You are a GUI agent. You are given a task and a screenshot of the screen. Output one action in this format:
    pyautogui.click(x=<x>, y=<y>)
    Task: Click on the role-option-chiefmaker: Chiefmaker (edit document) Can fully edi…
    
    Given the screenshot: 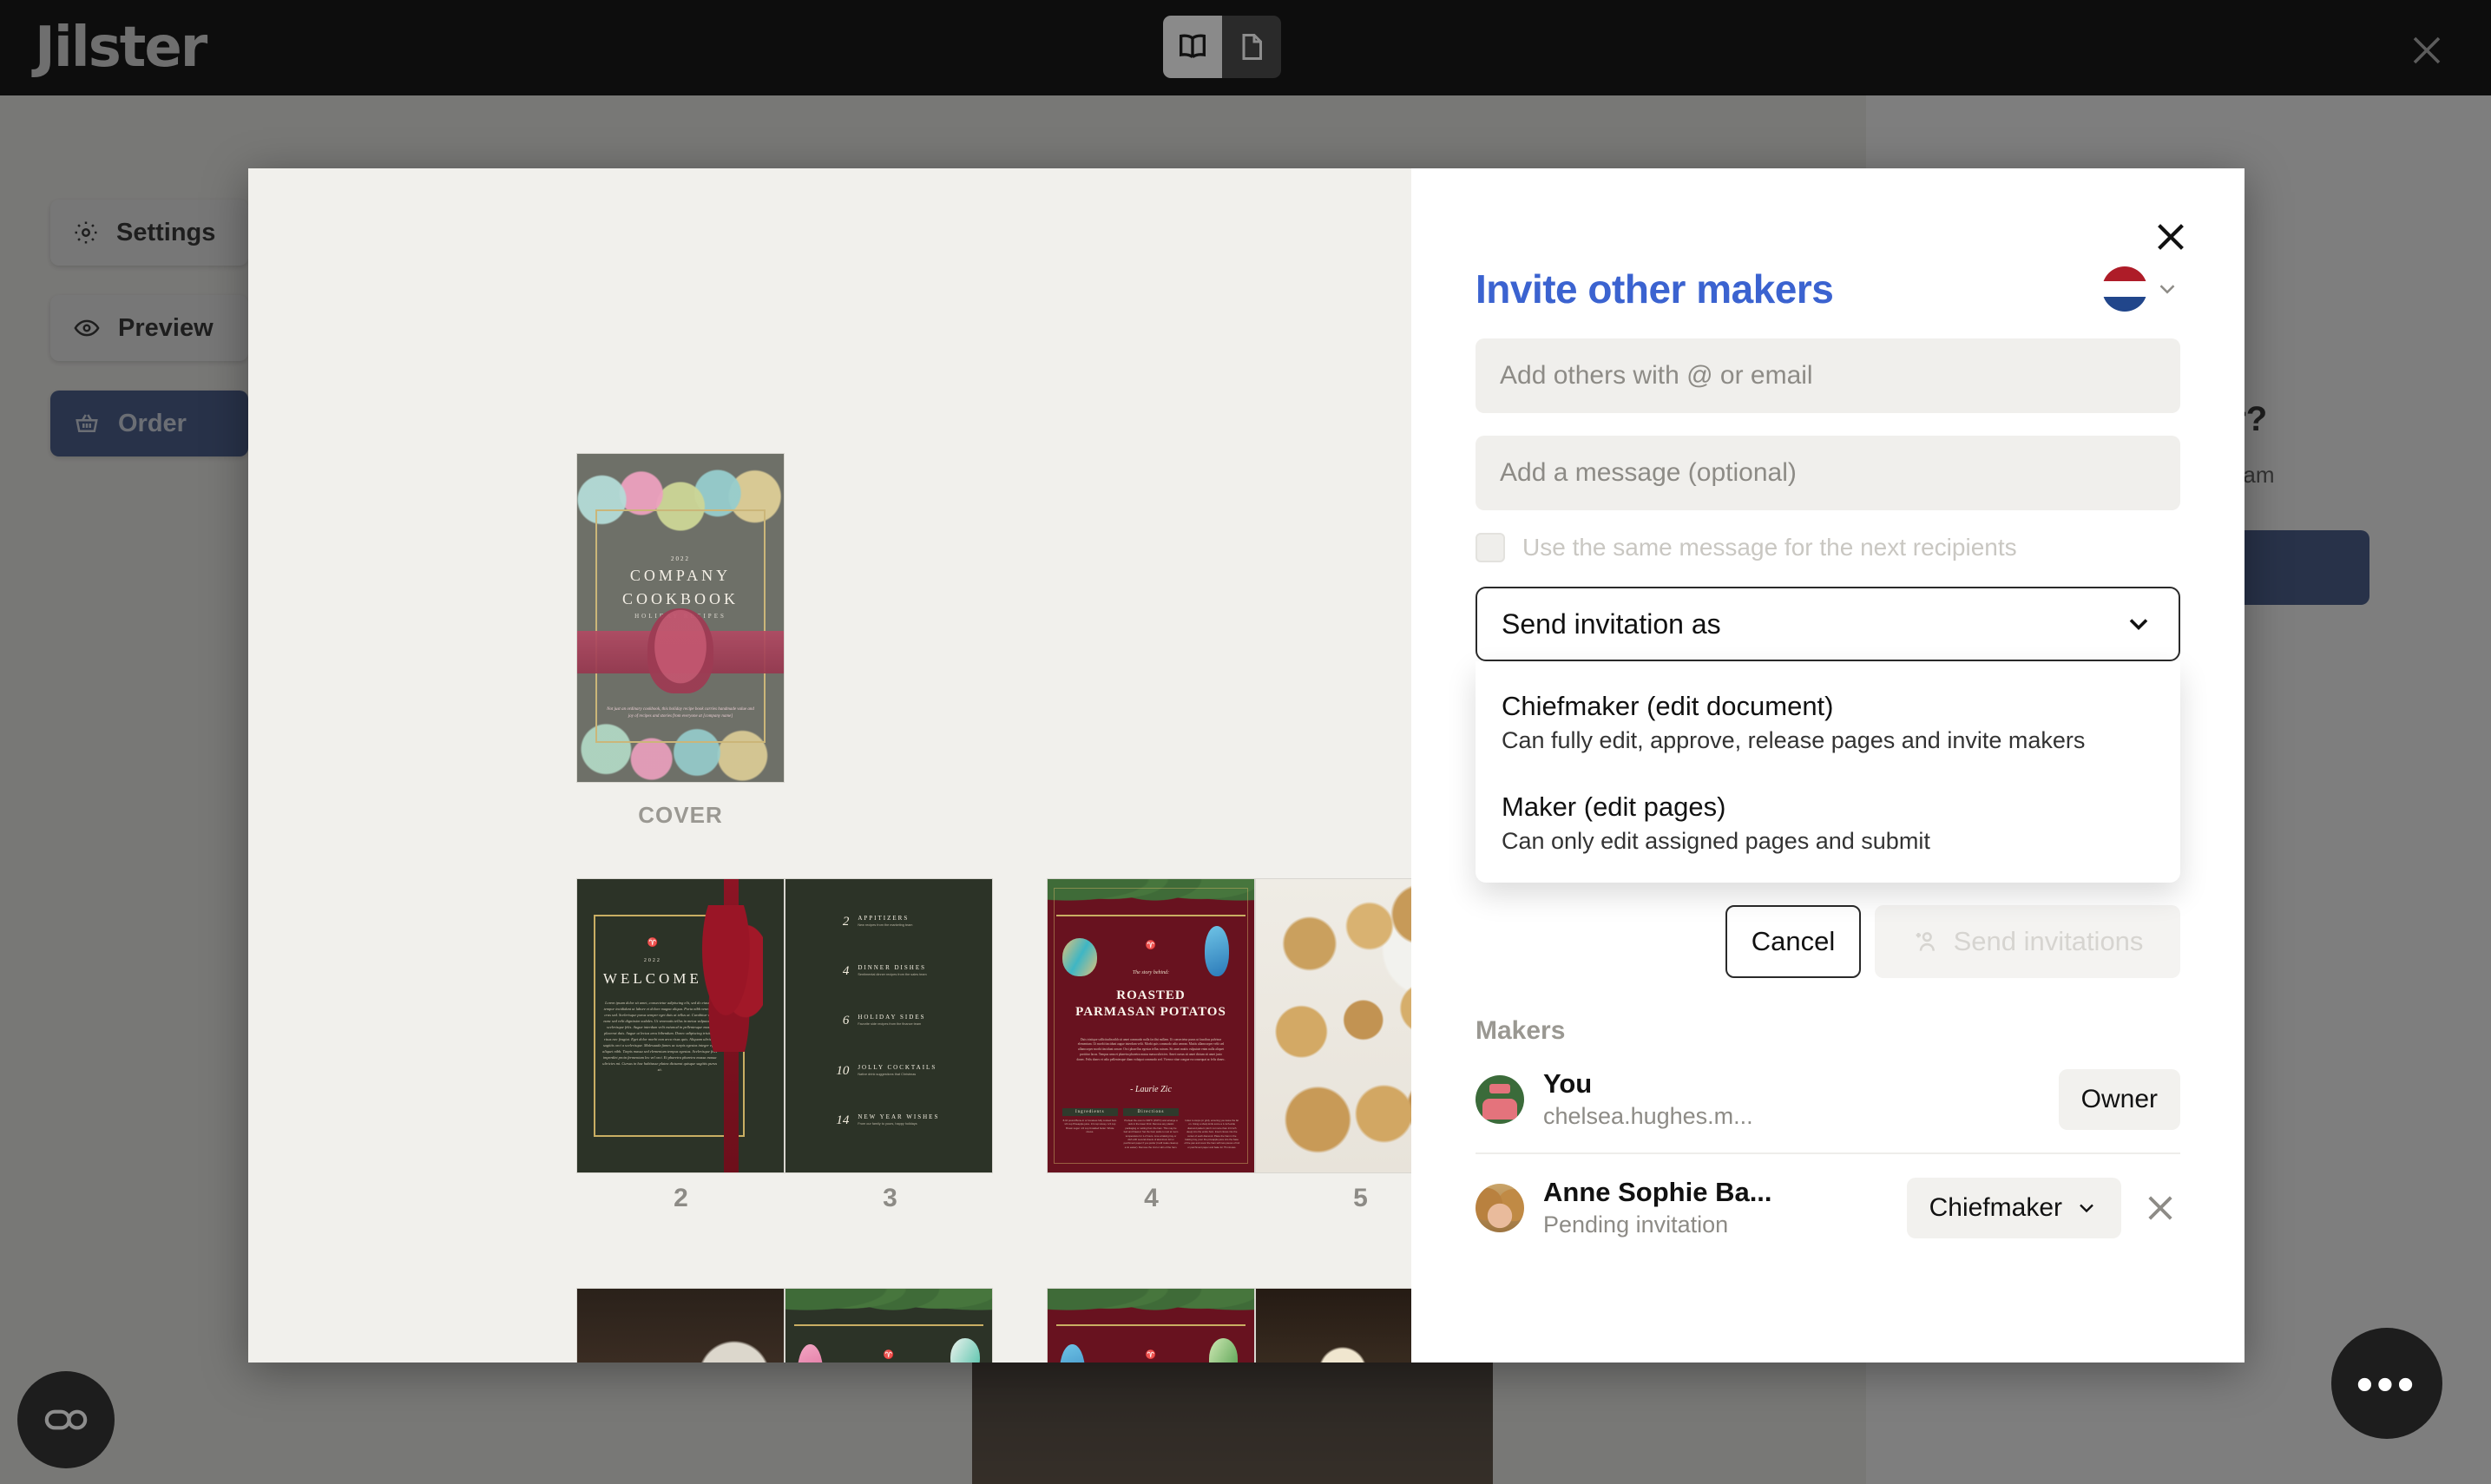 What is the action you would take?
    pyautogui.click(x=1828, y=721)
    